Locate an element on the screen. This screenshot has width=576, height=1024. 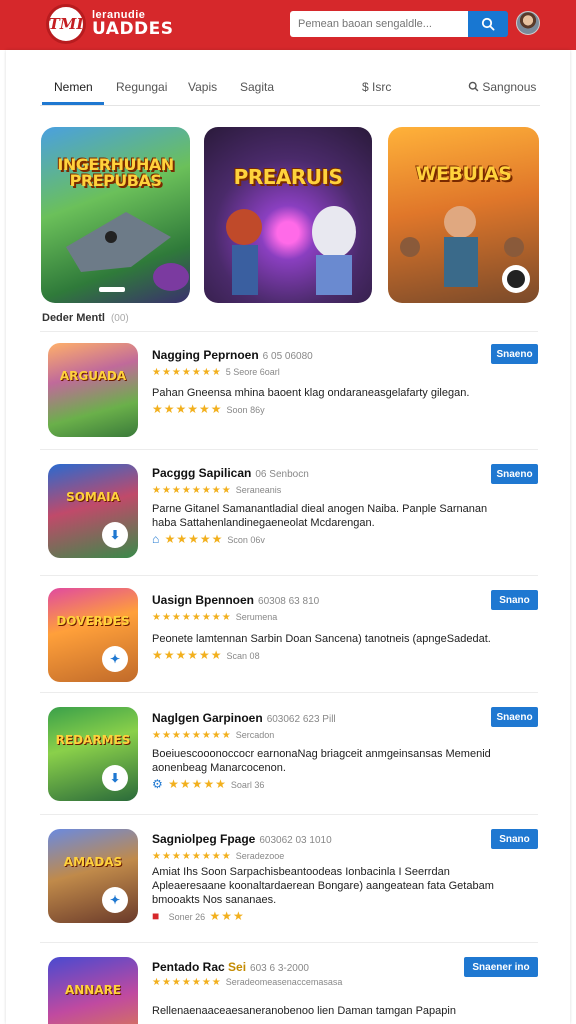
item-title-text: Pacggg Sapilican is located at coordinates (202, 473).